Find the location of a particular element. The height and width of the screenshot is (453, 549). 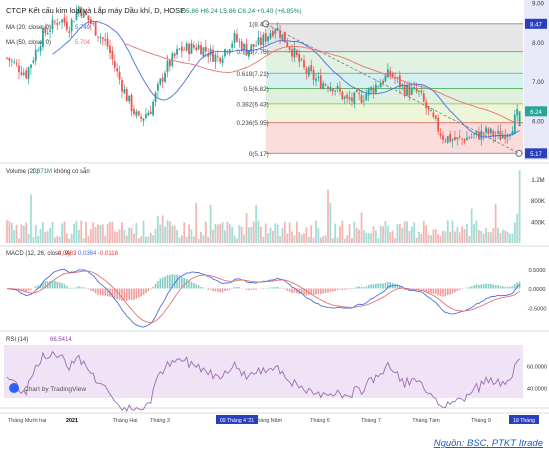

x-end-label: 18 Tháng is located at coordinates (524, 421).